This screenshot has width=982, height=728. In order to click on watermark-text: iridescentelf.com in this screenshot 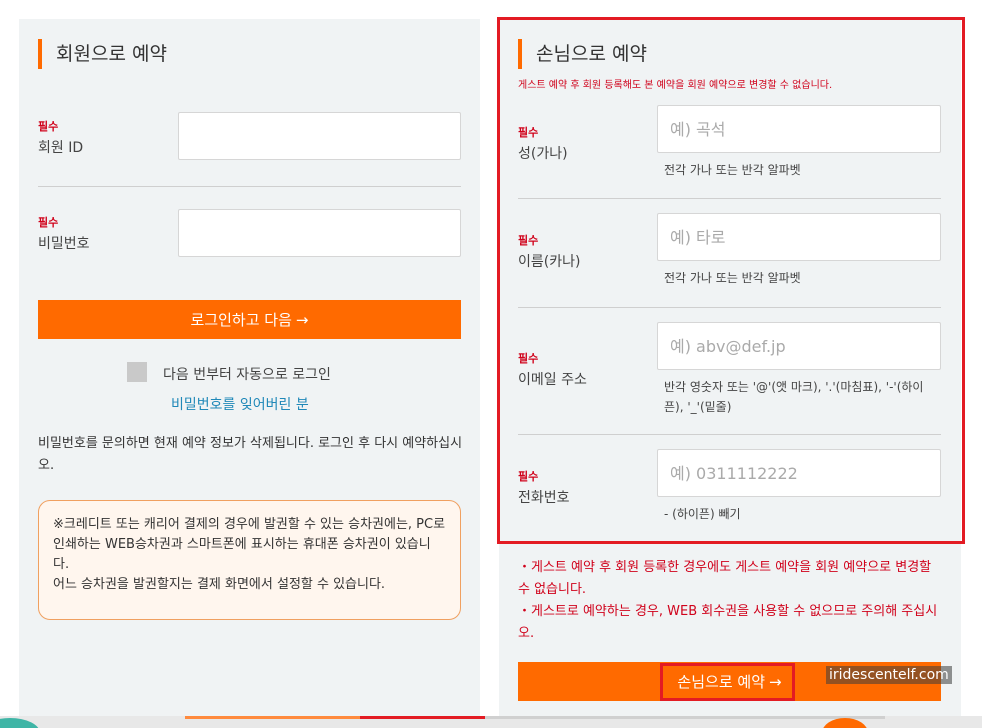, I will do `click(889, 675)`.